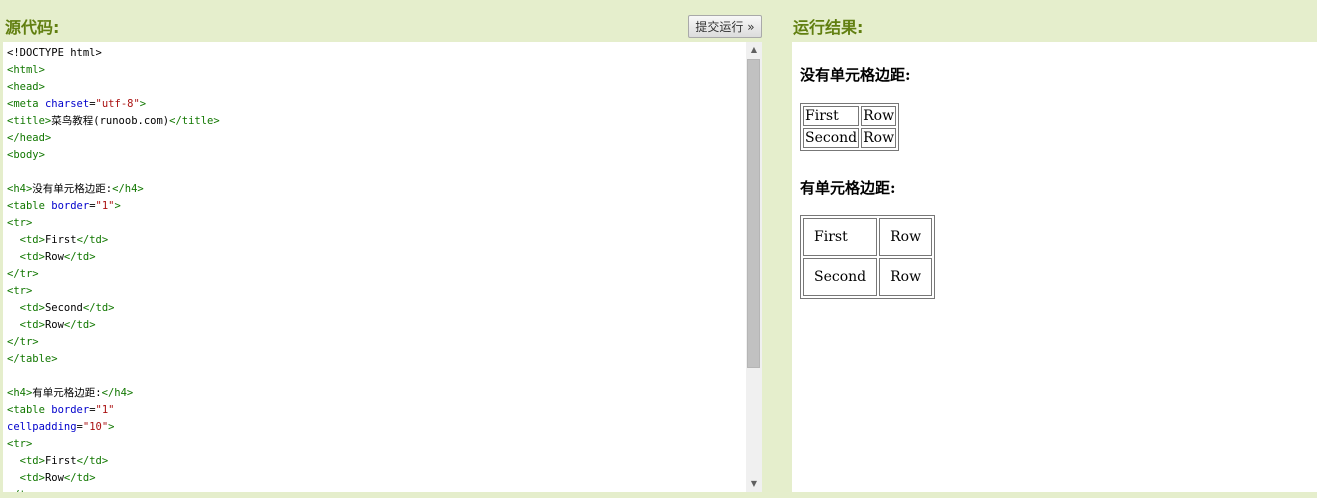 This screenshot has width=1317, height=498. What do you see at coordinates (374, 104) in the screenshot?
I see `code-line: <meta charset="utf-8">` at bounding box center [374, 104].